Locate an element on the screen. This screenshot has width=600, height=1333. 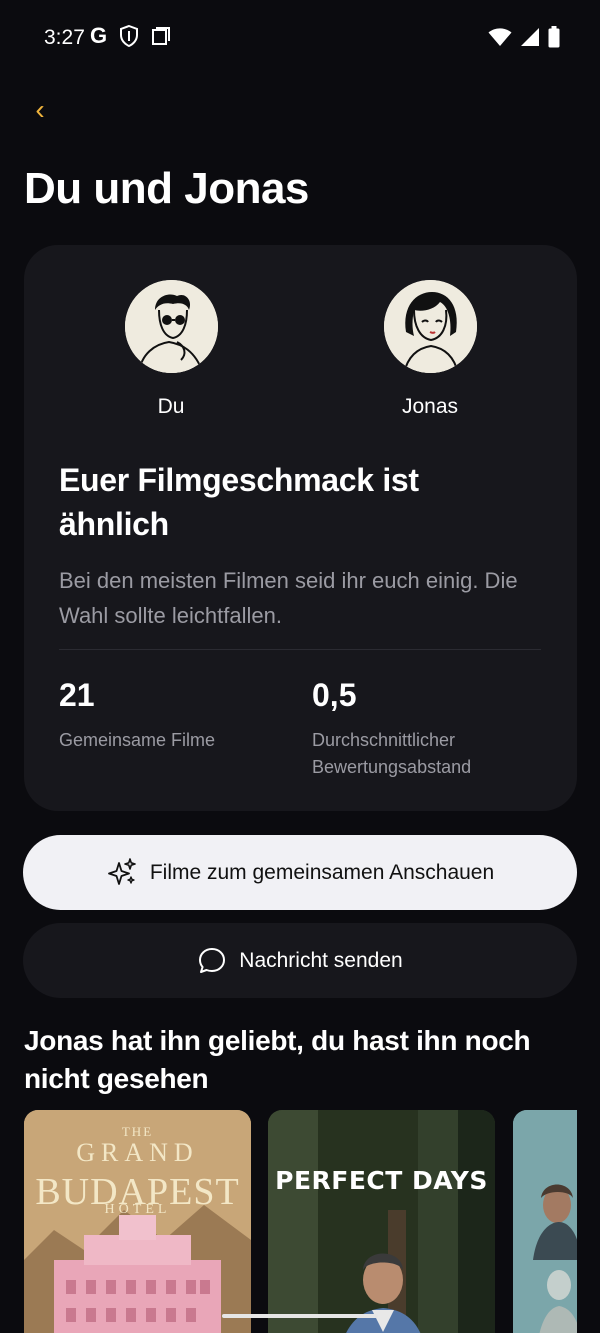
poster-1-title-hotel: HOTEL is located at coordinates (137, 1209).